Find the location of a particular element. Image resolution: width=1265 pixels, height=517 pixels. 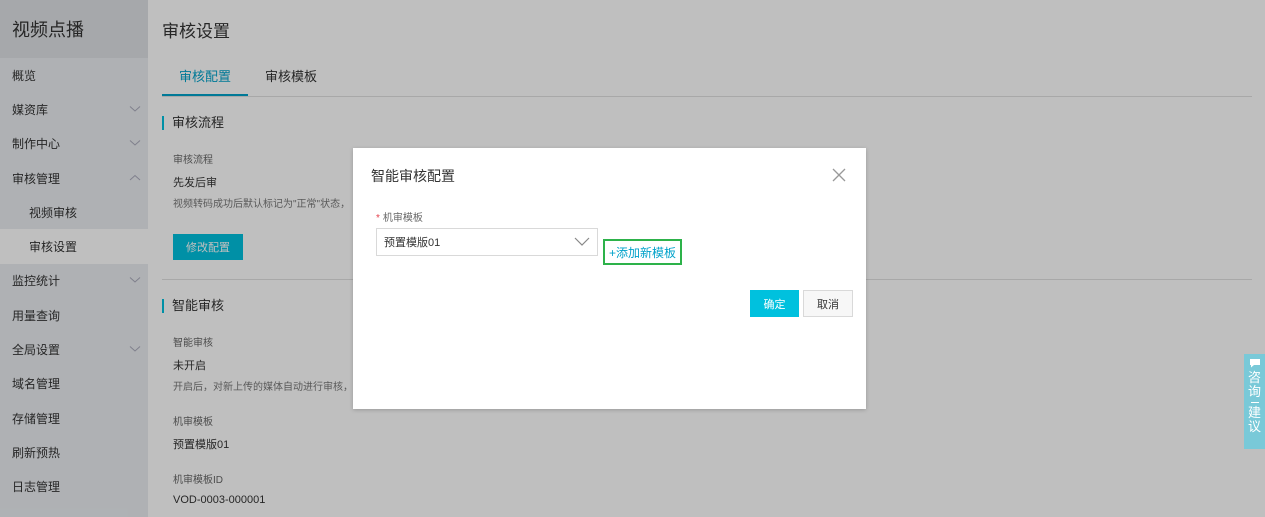

confirm-button: 确定 is located at coordinates (774, 303).